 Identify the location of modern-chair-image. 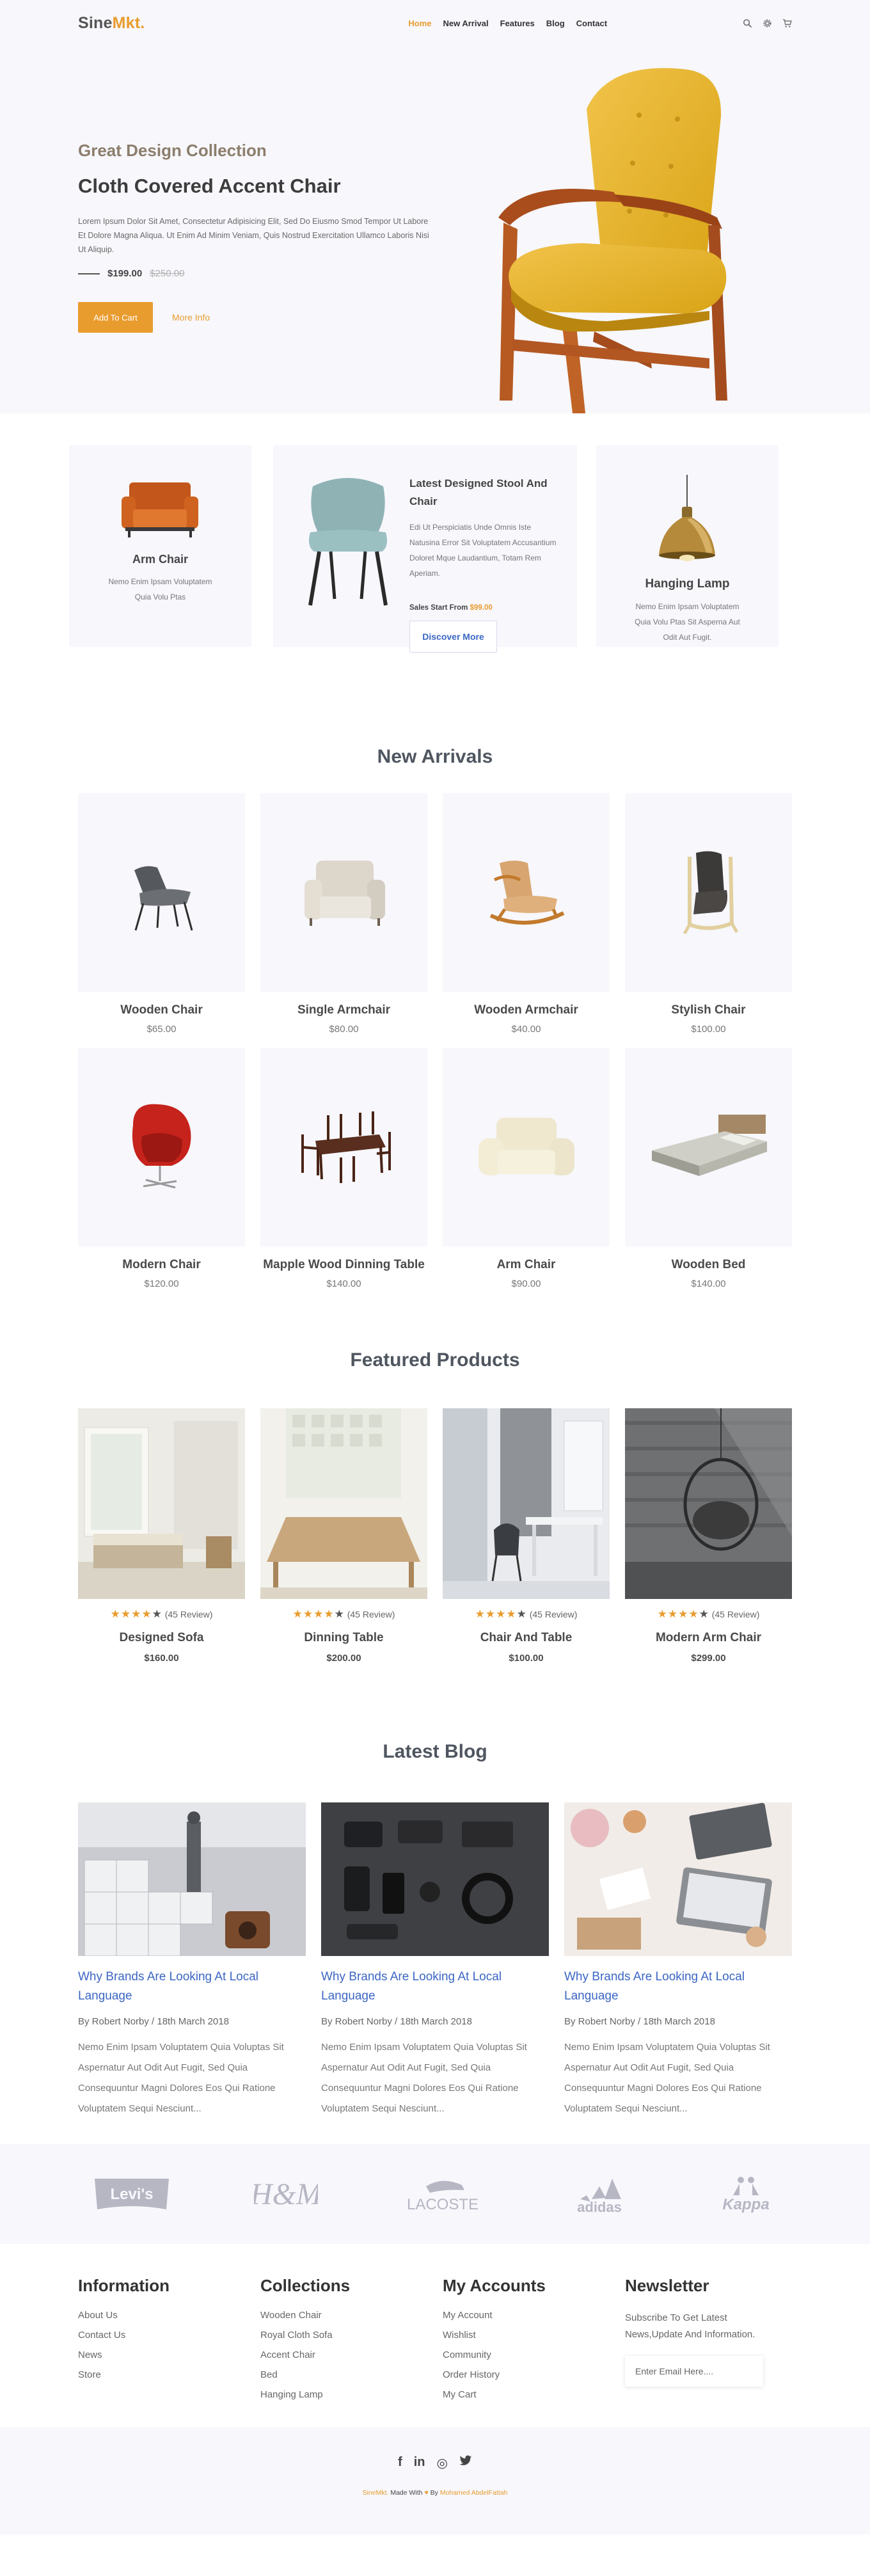
(161, 1146).